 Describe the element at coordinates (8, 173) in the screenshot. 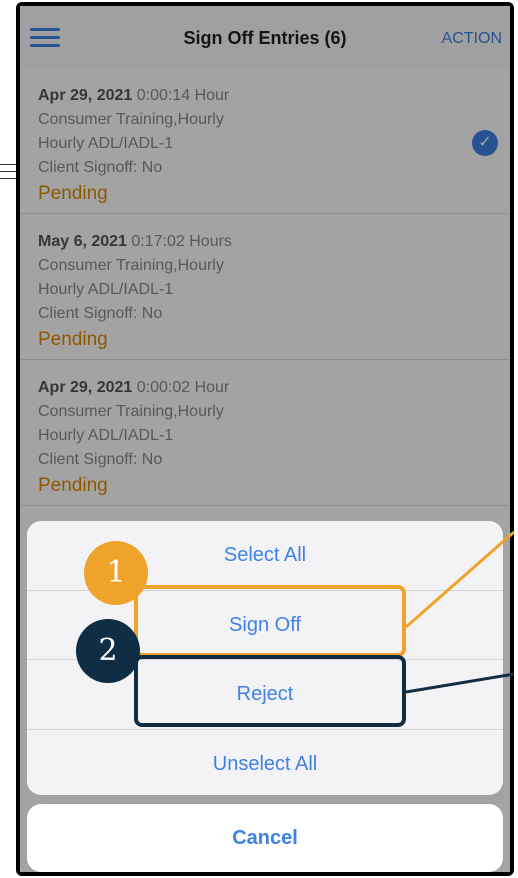

I see `annotation-edge-marks` at that location.